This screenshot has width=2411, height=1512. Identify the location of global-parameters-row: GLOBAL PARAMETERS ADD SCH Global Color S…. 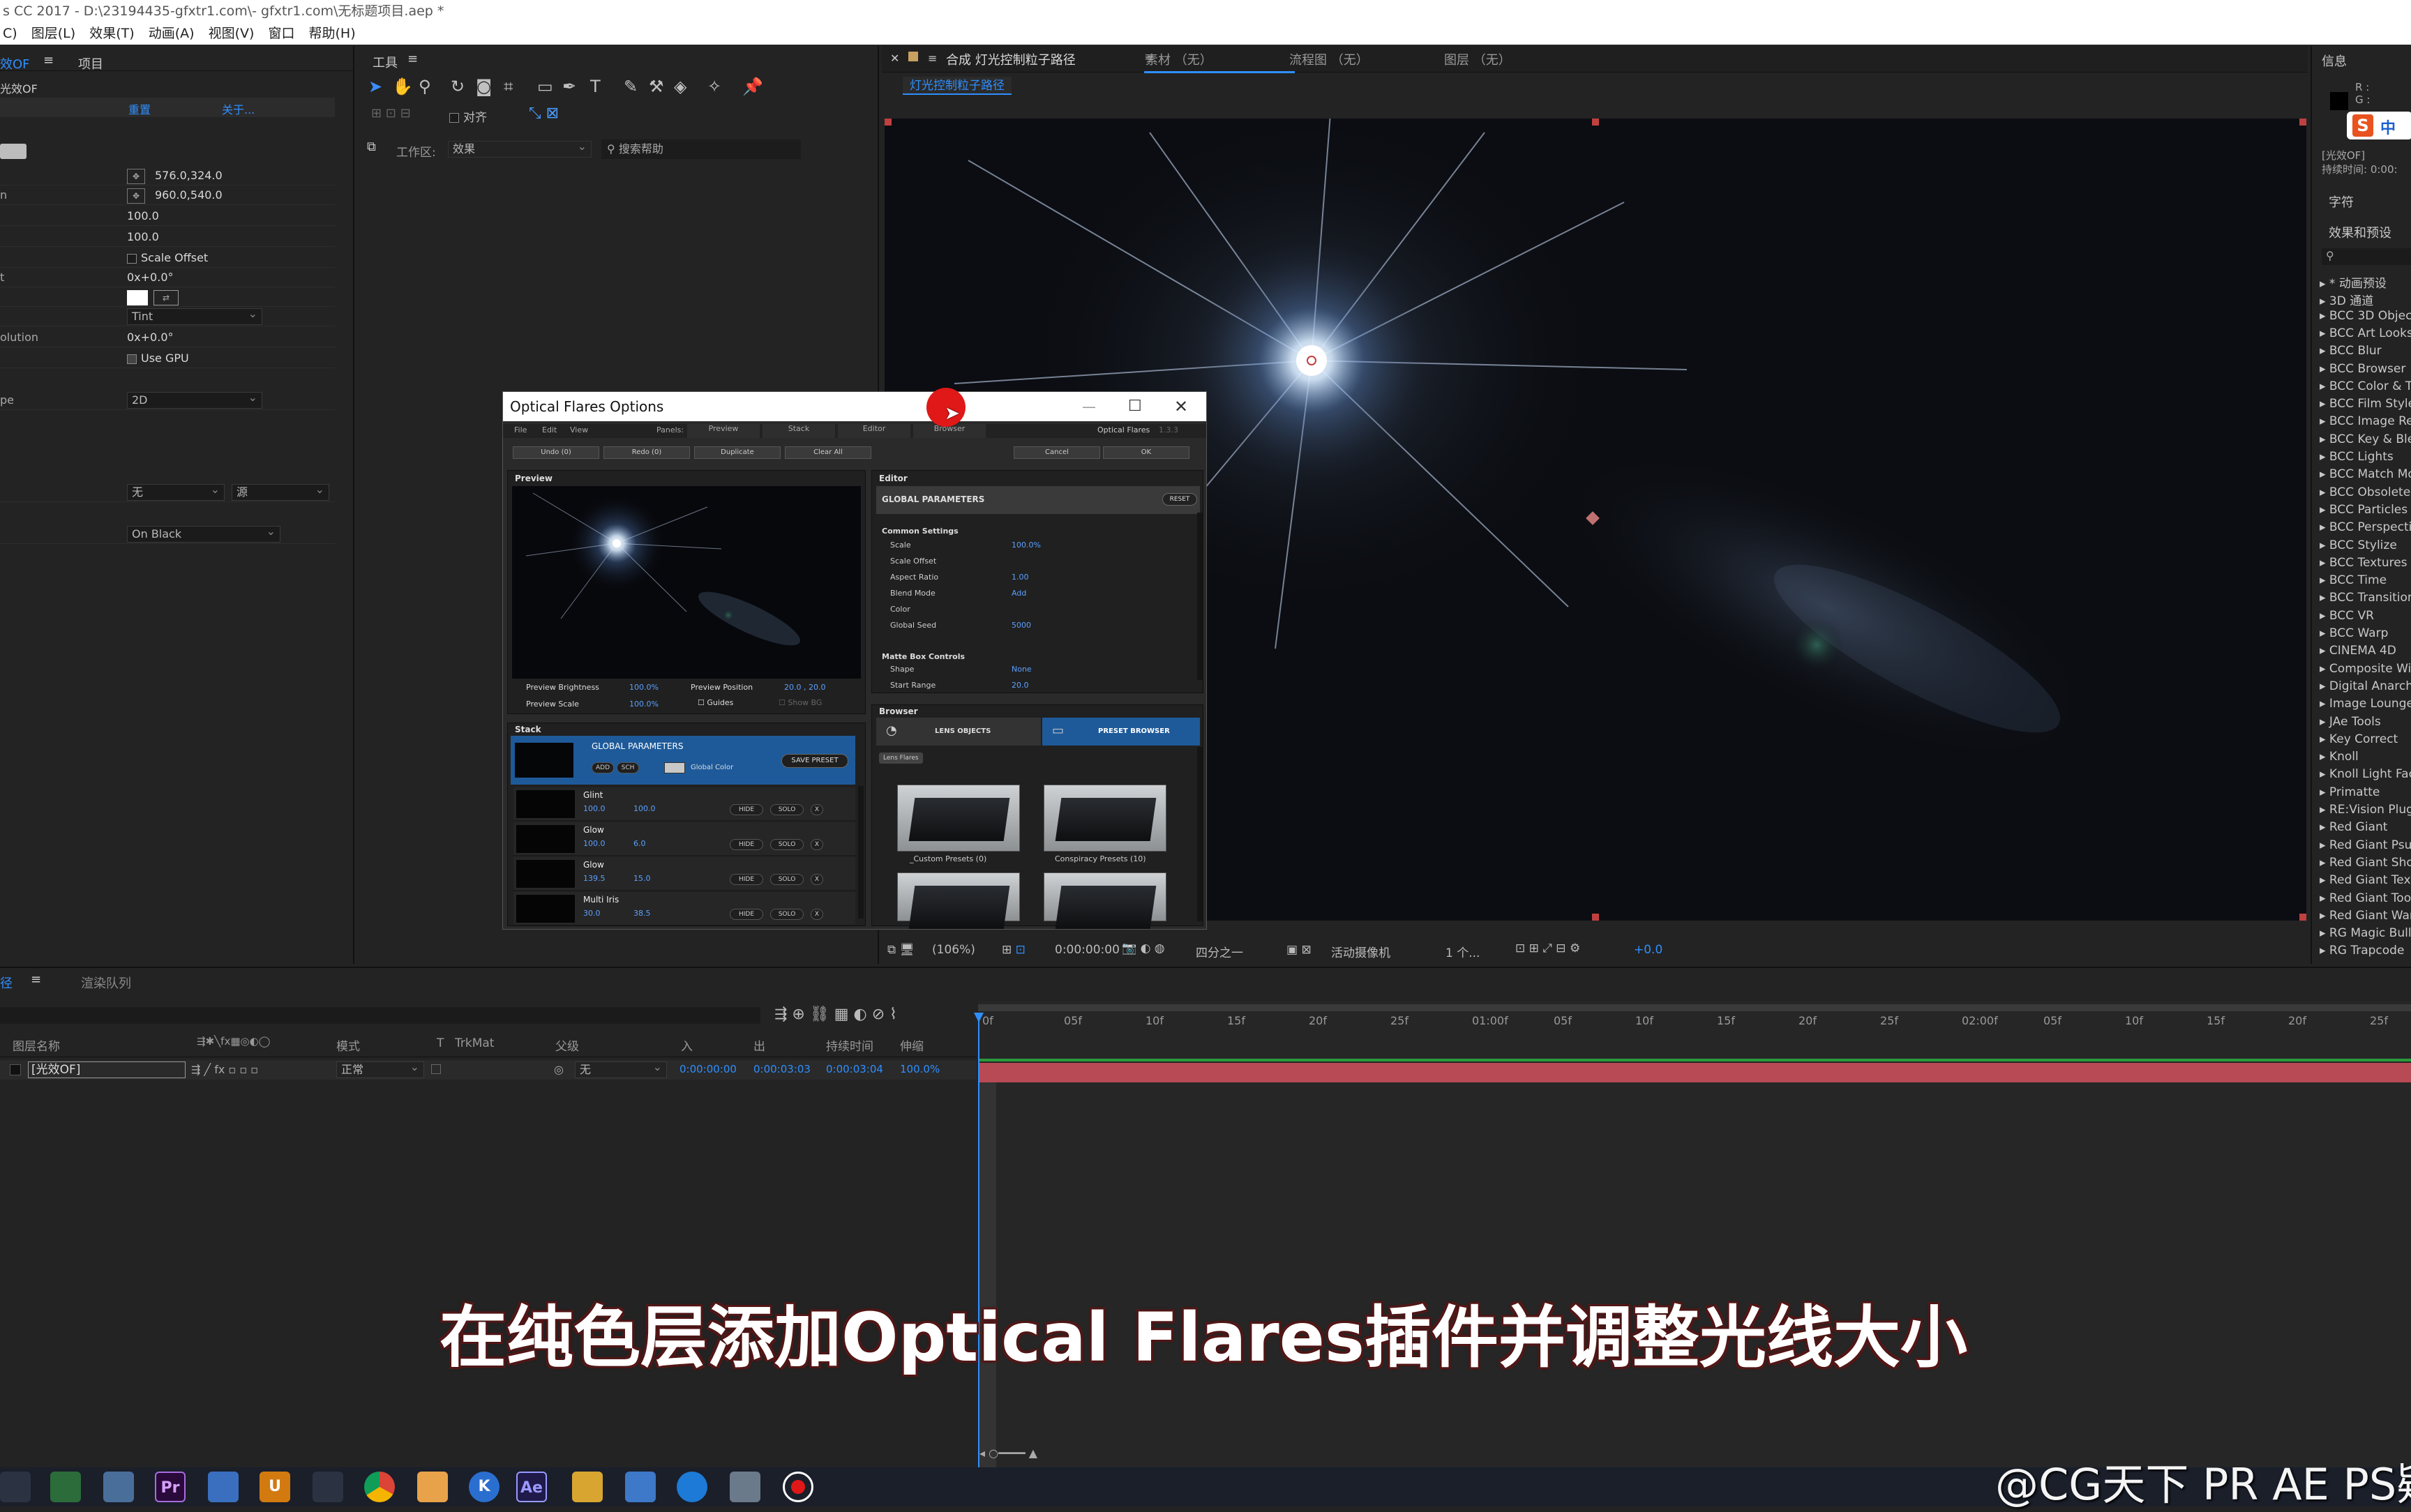
(683, 760).